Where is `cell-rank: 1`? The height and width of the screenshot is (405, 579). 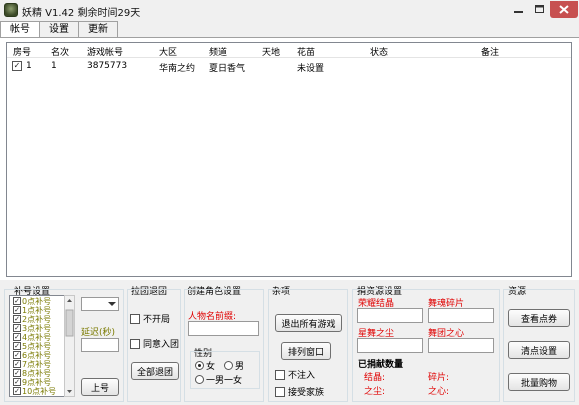 cell-rank: 1 is located at coordinates (54, 66).